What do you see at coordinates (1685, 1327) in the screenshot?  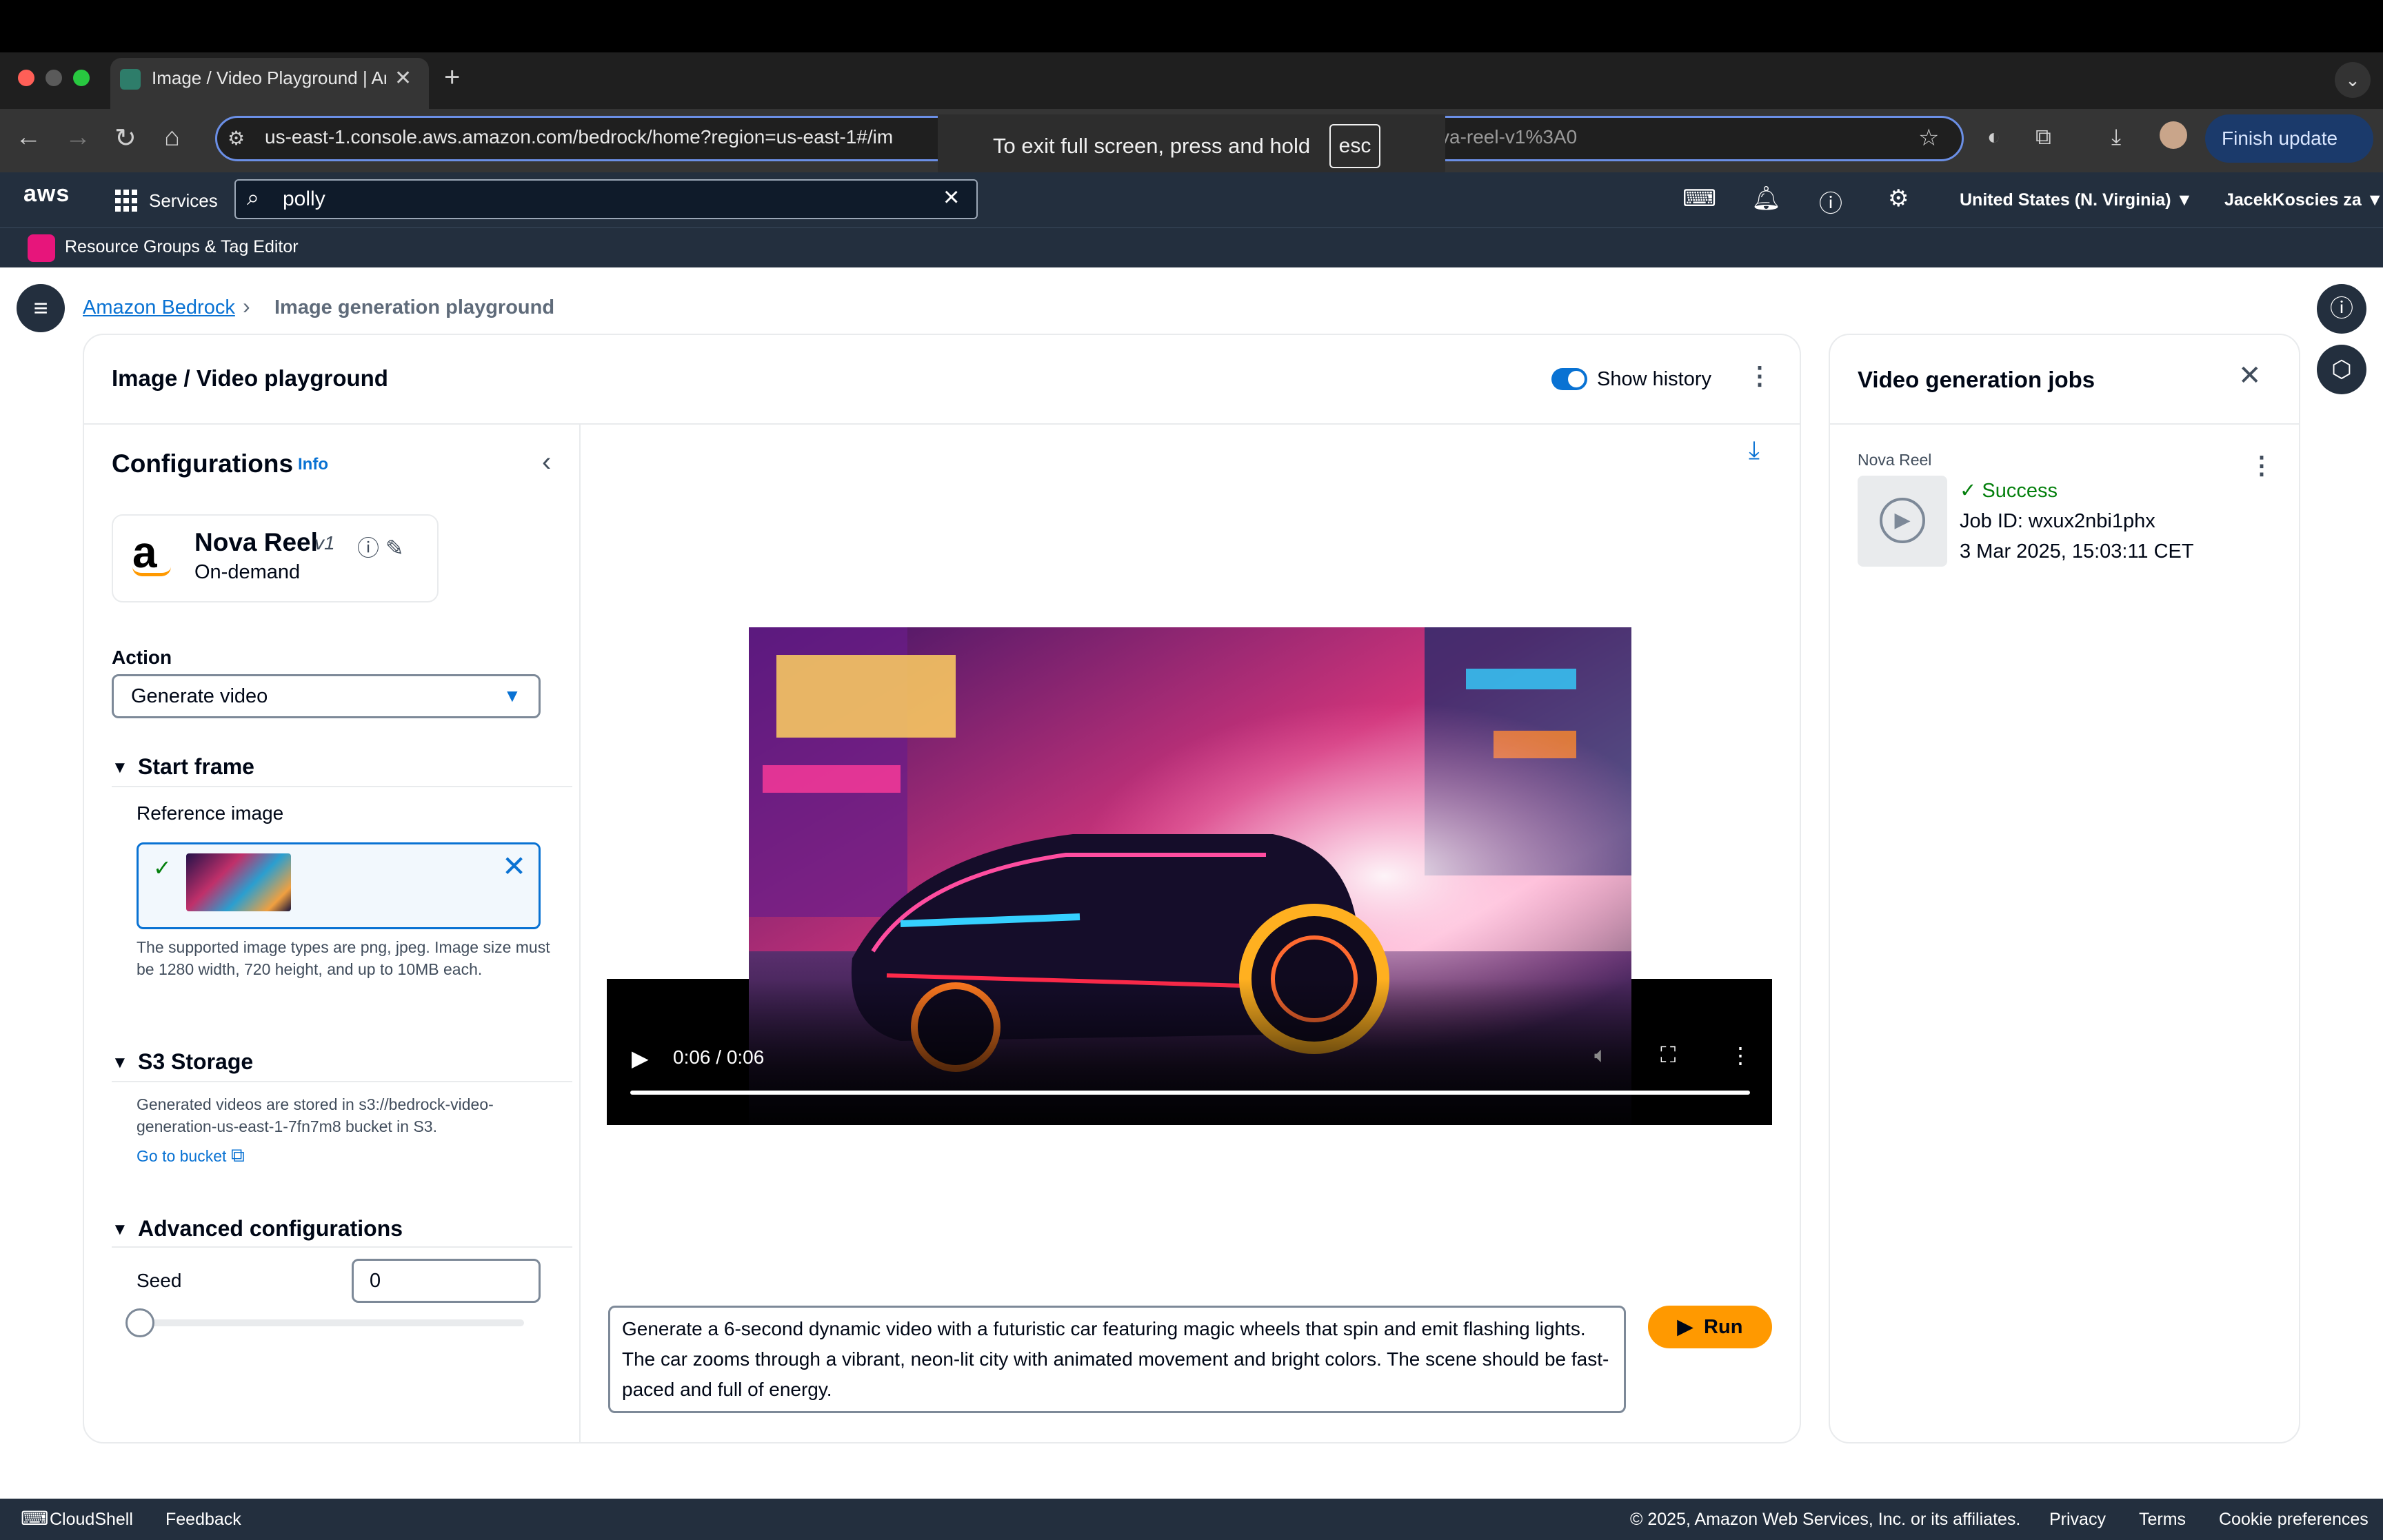 I see `play-icon: ▶` at bounding box center [1685, 1327].